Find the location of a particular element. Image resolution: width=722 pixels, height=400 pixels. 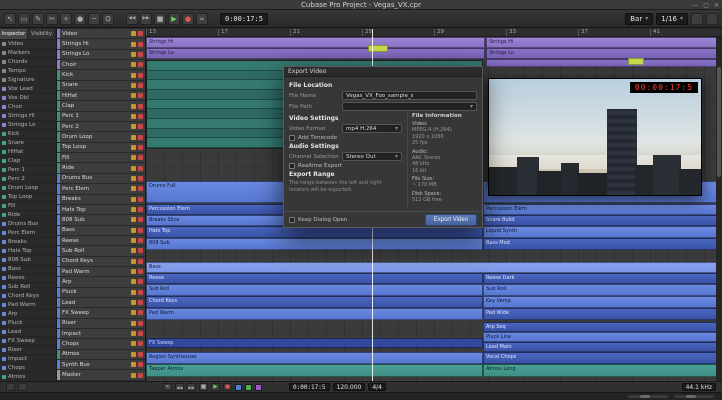

zoom-slider-thumb is located at coordinates (645, 396).